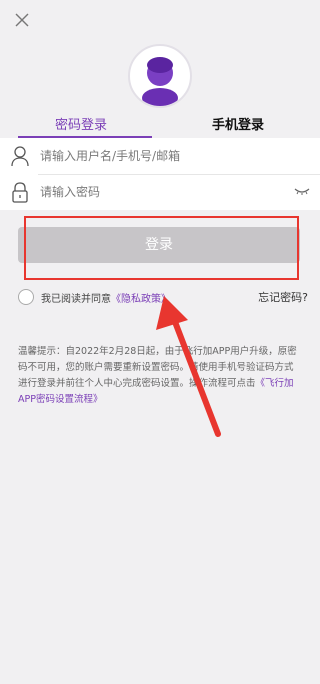  Describe the element at coordinates (302, 191) in the screenshot. I see `eye-closed-icon` at that location.